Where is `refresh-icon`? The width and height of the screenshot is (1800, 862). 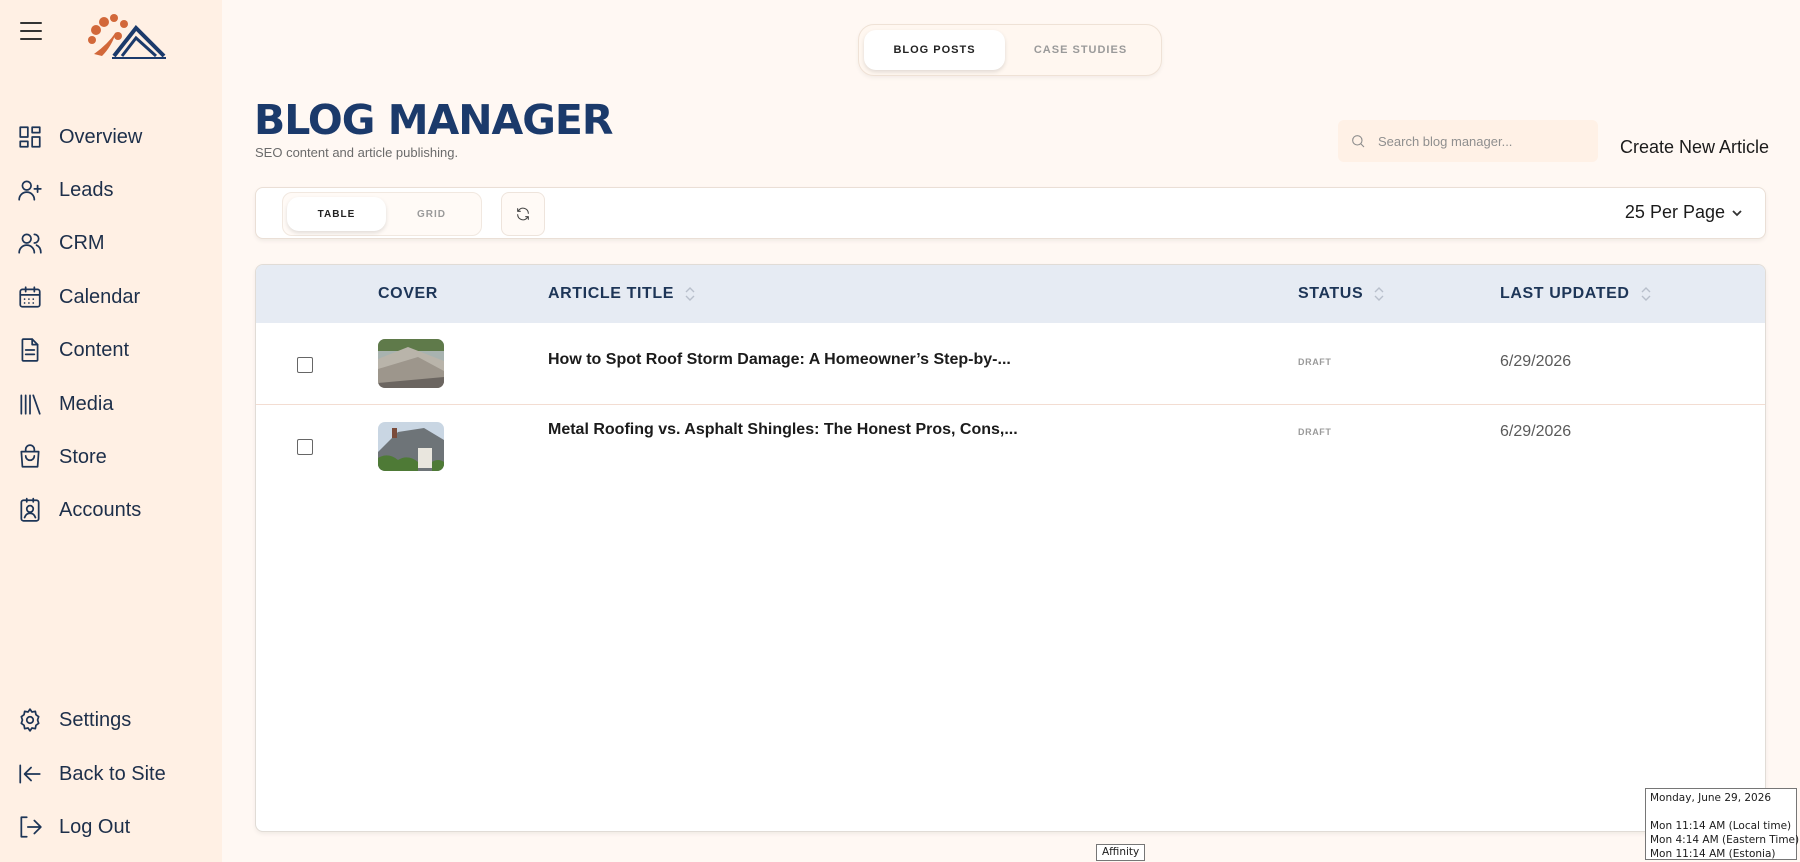 refresh-icon is located at coordinates (523, 214).